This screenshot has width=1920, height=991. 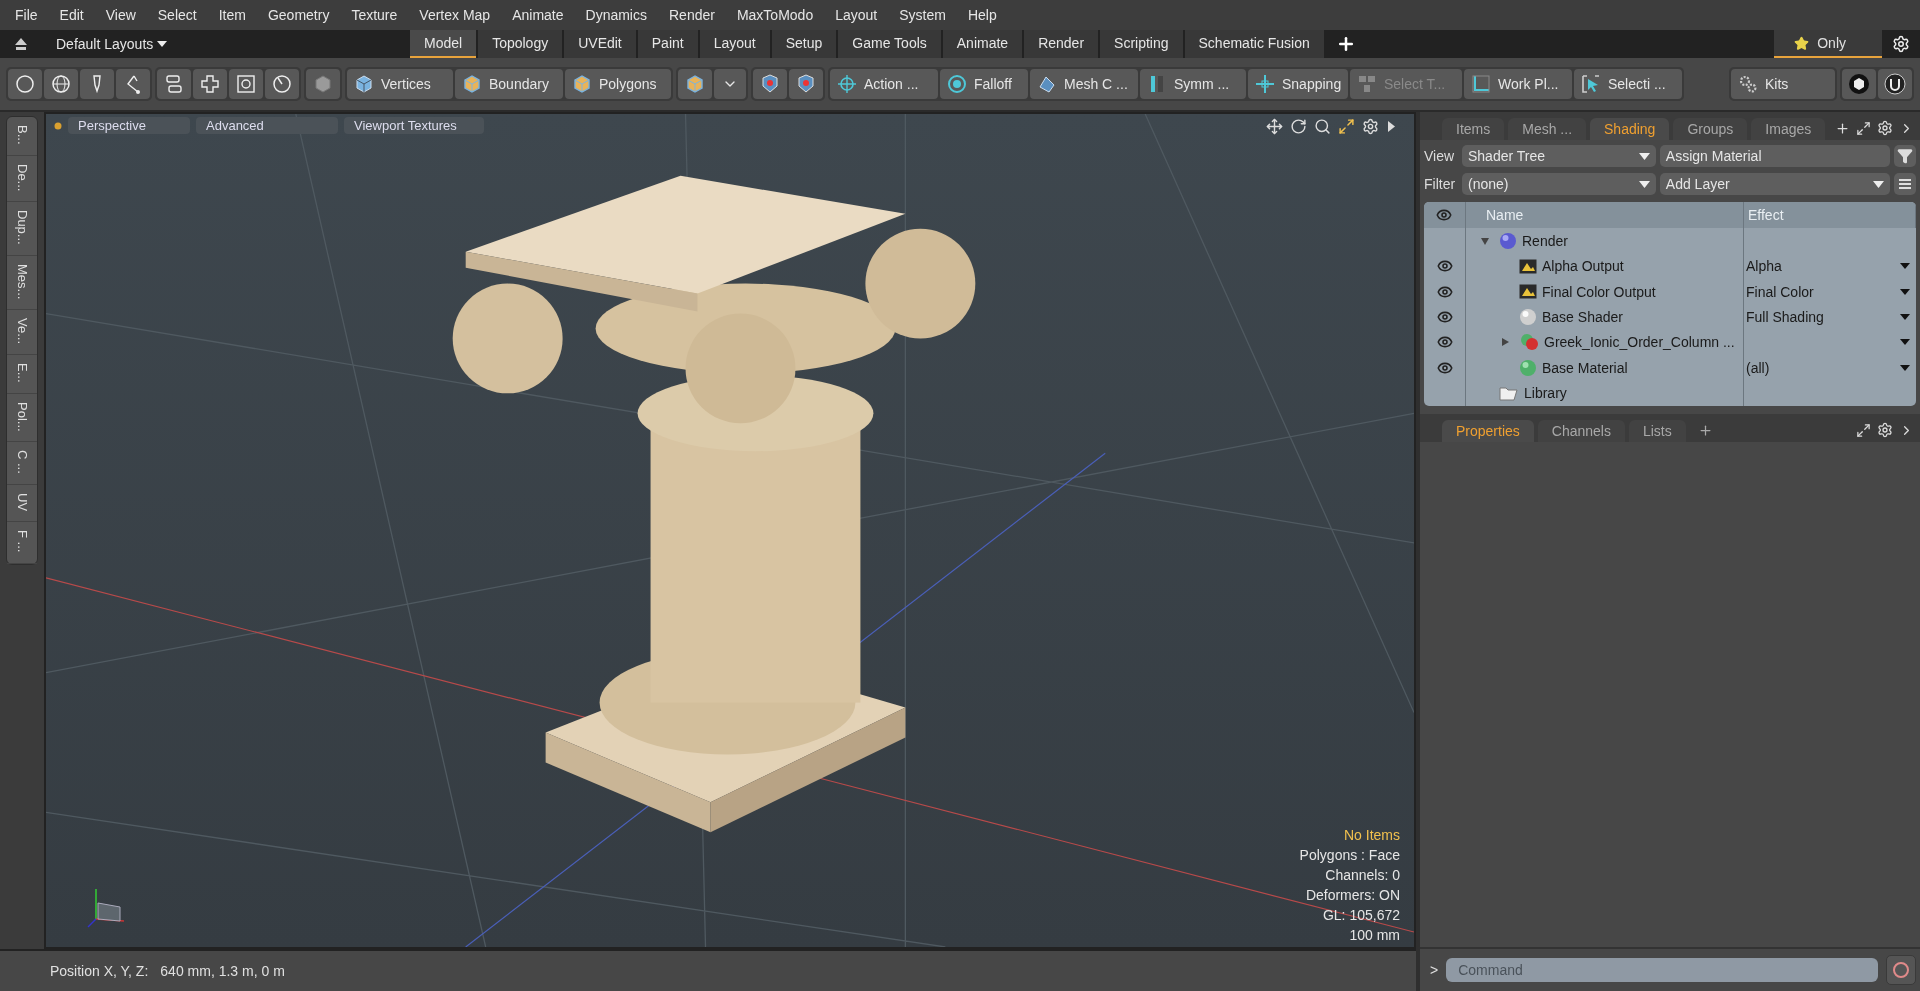 I want to click on effect-value: (all), so click(x=1758, y=367).